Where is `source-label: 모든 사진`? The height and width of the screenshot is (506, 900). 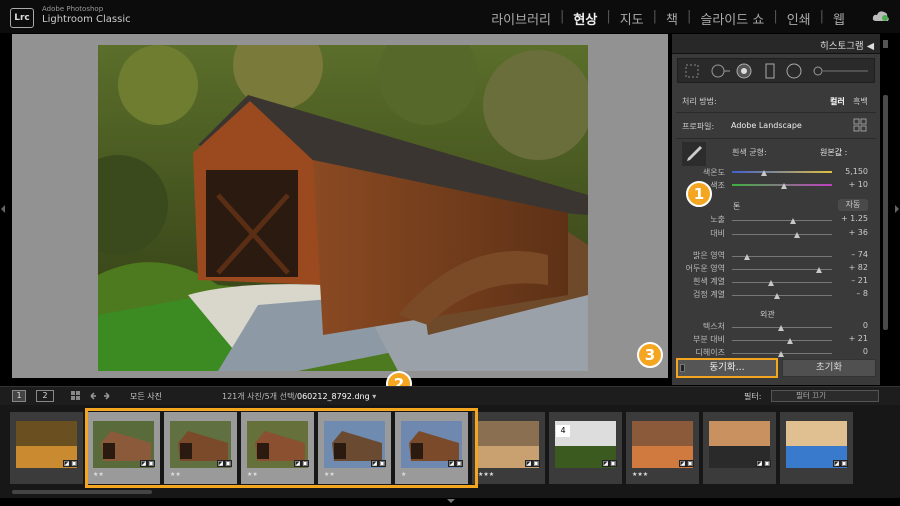
source-label: 모든 사진 is located at coordinates (146, 396).